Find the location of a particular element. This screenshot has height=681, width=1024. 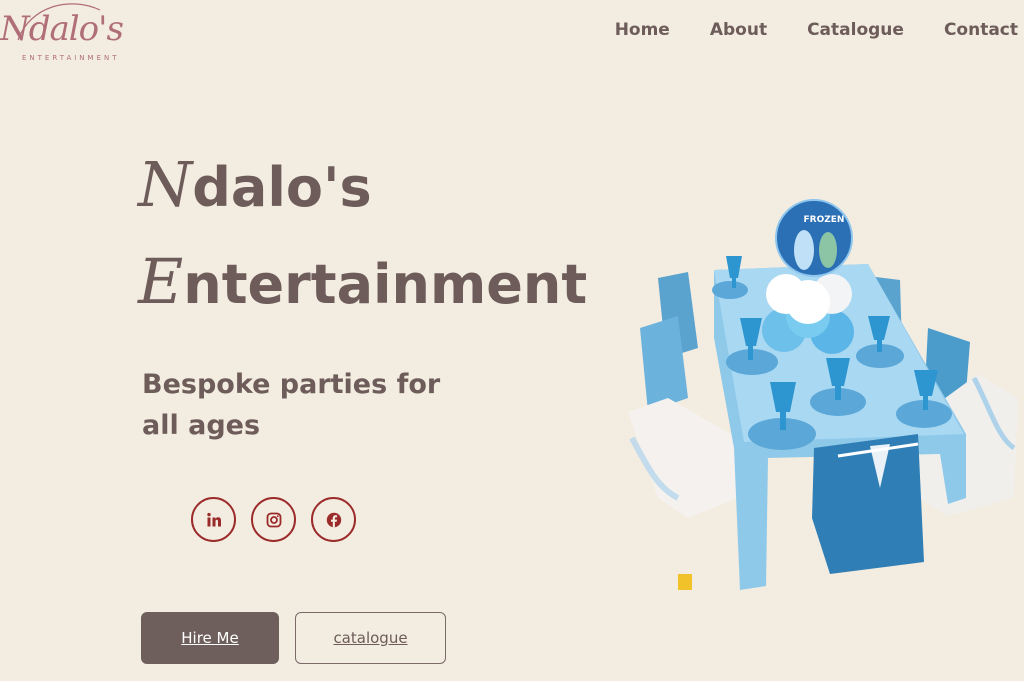

chair-left-white is located at coordinates (683, 494).